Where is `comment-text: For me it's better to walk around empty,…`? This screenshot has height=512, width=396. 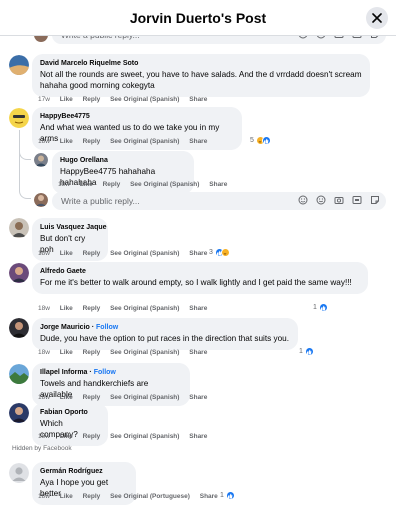
comment-text: For me it's better to walk around empty,… is located at coordinates (196, 282).